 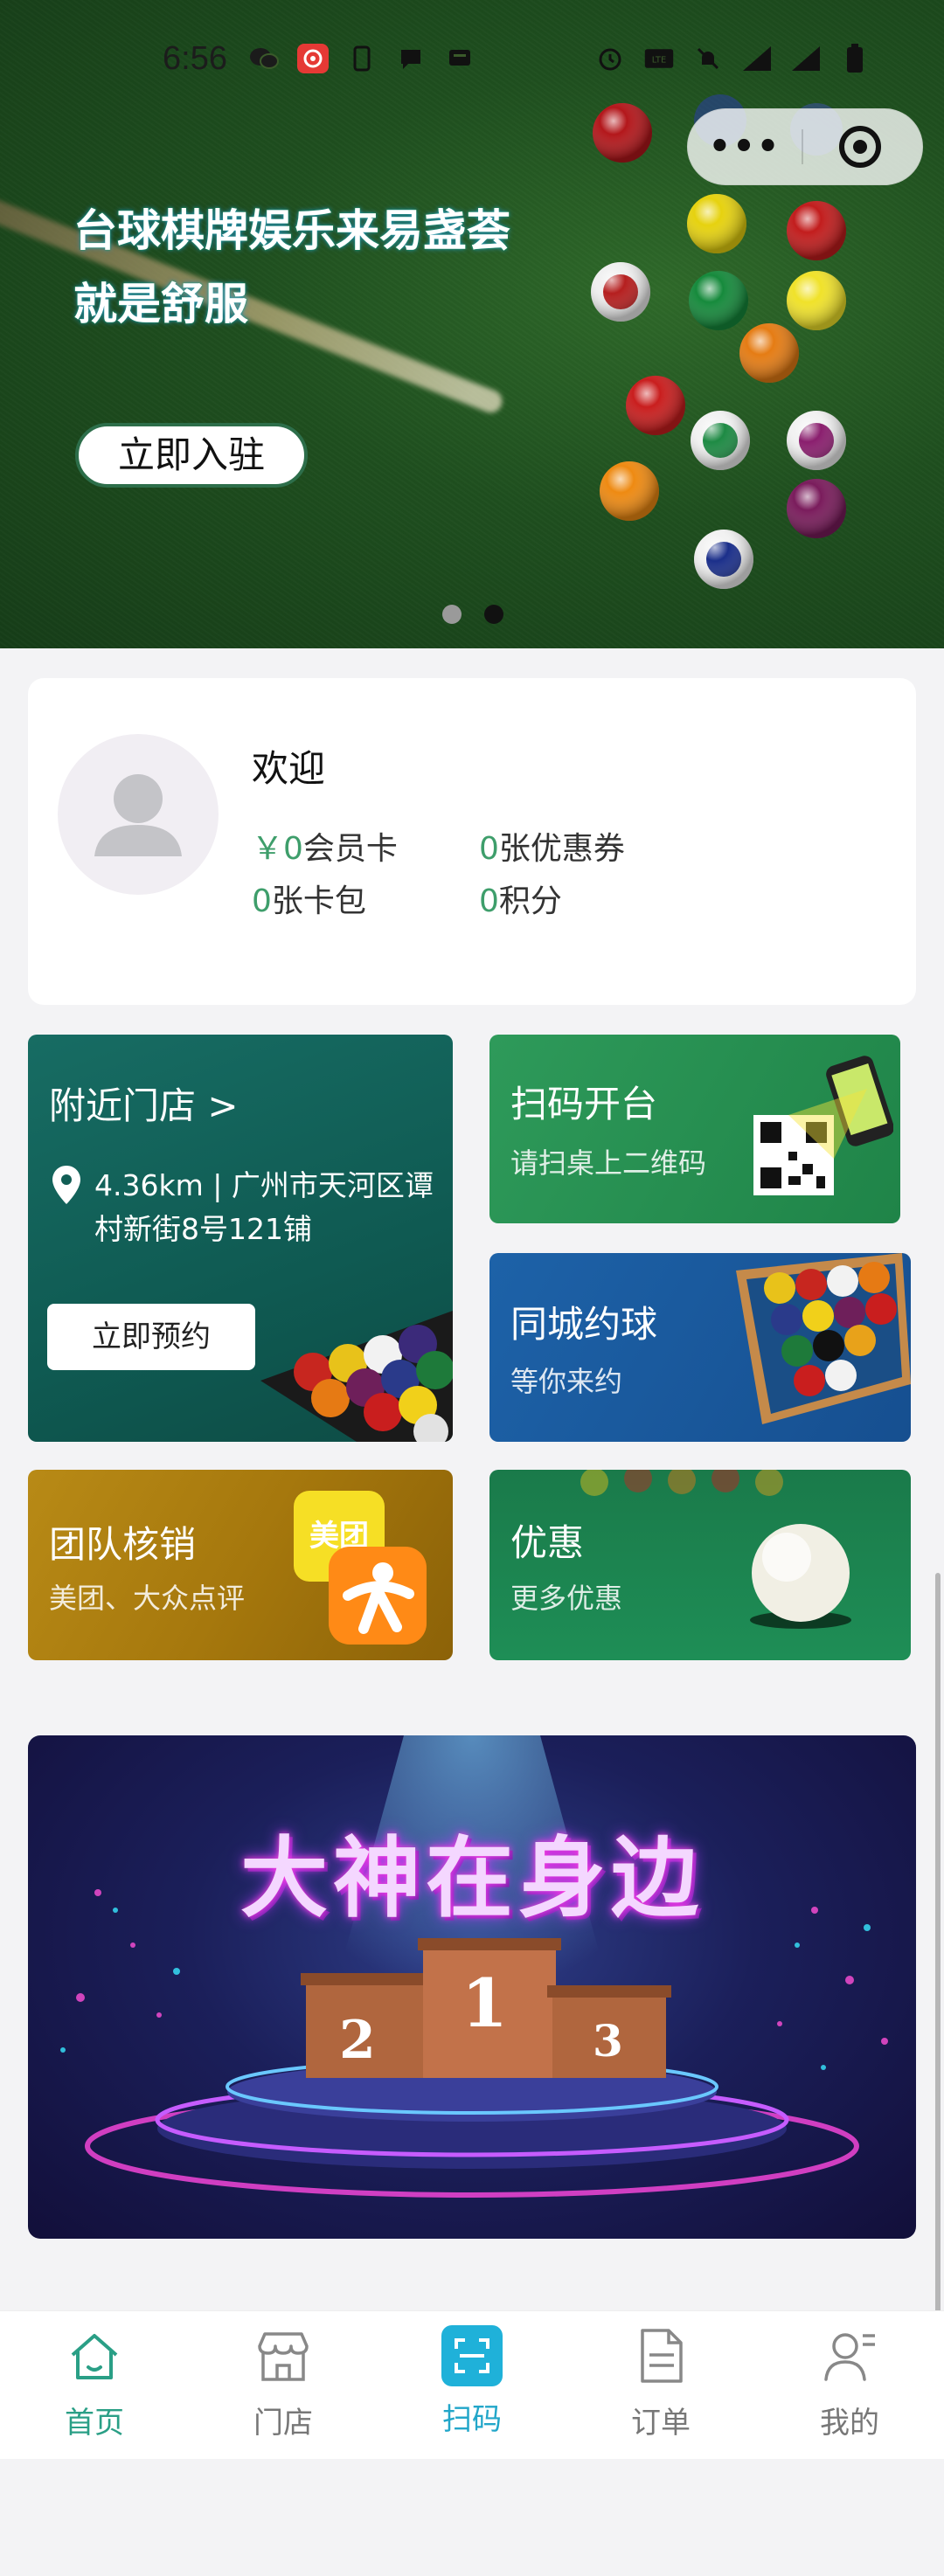 I want to click on balance-label: 会员卡, so click(x=350, y=849).